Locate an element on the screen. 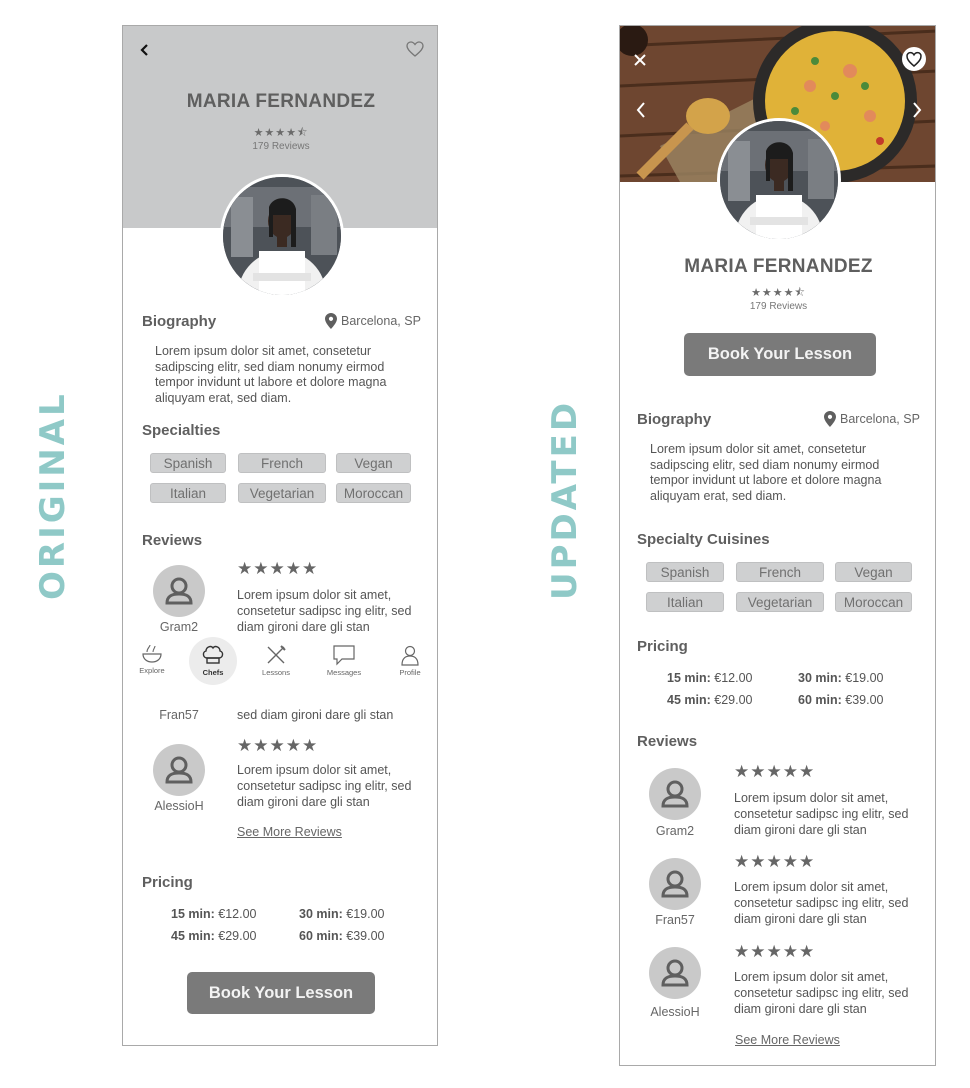 The image size is (970, 1088). reviewer-name: Gram2 is located at coordinates (675, 831).